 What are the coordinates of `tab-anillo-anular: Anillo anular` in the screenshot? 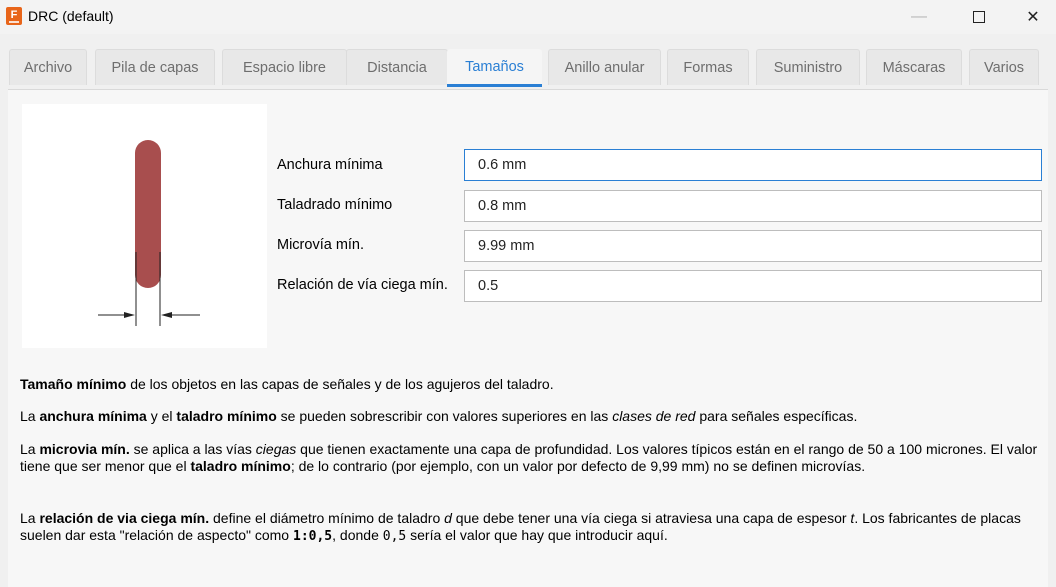 It's located at (604, 67).